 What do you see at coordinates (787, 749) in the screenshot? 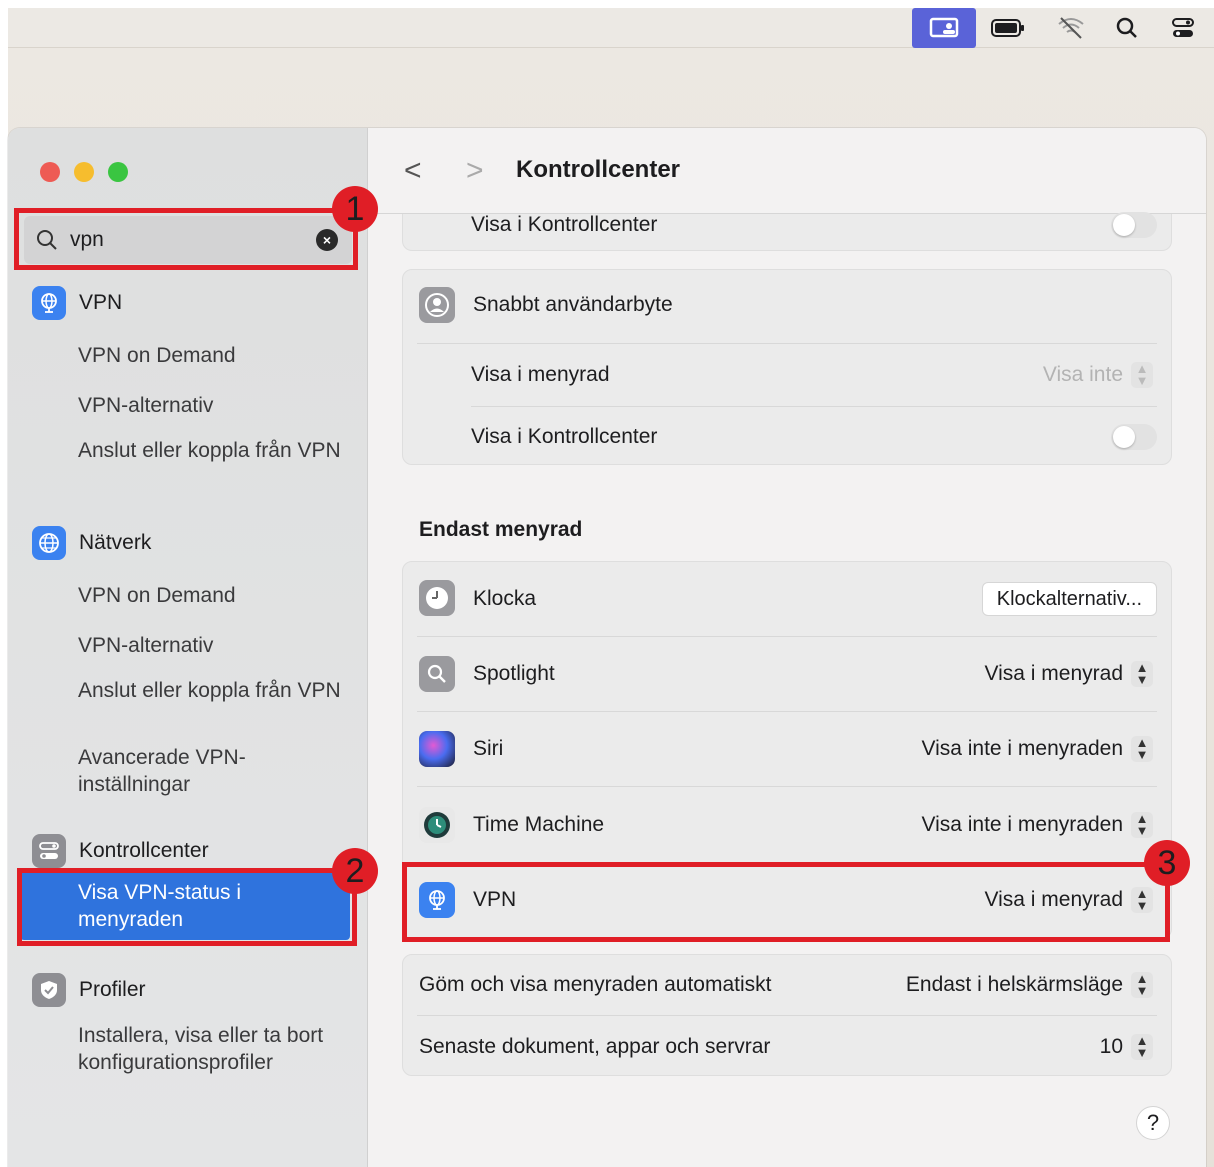
I see `siri-row: Siri Visa inte i menyraden ▲ ▼` at bounding box center [787, 749].